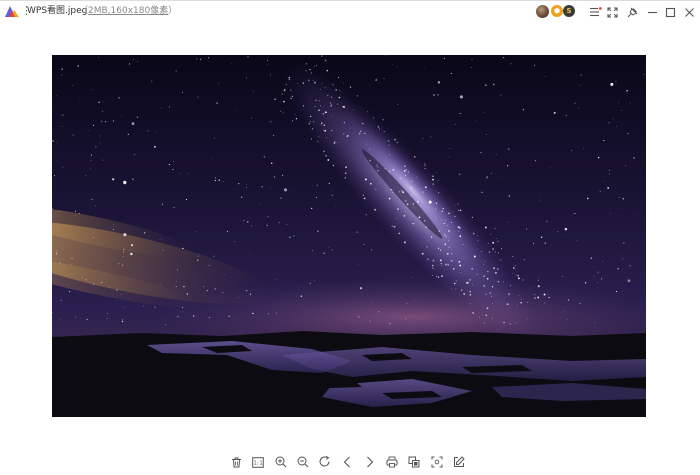 The height and width of the screenshot is (475, 700). I want to click on maximize-icon, so click(670, 12).